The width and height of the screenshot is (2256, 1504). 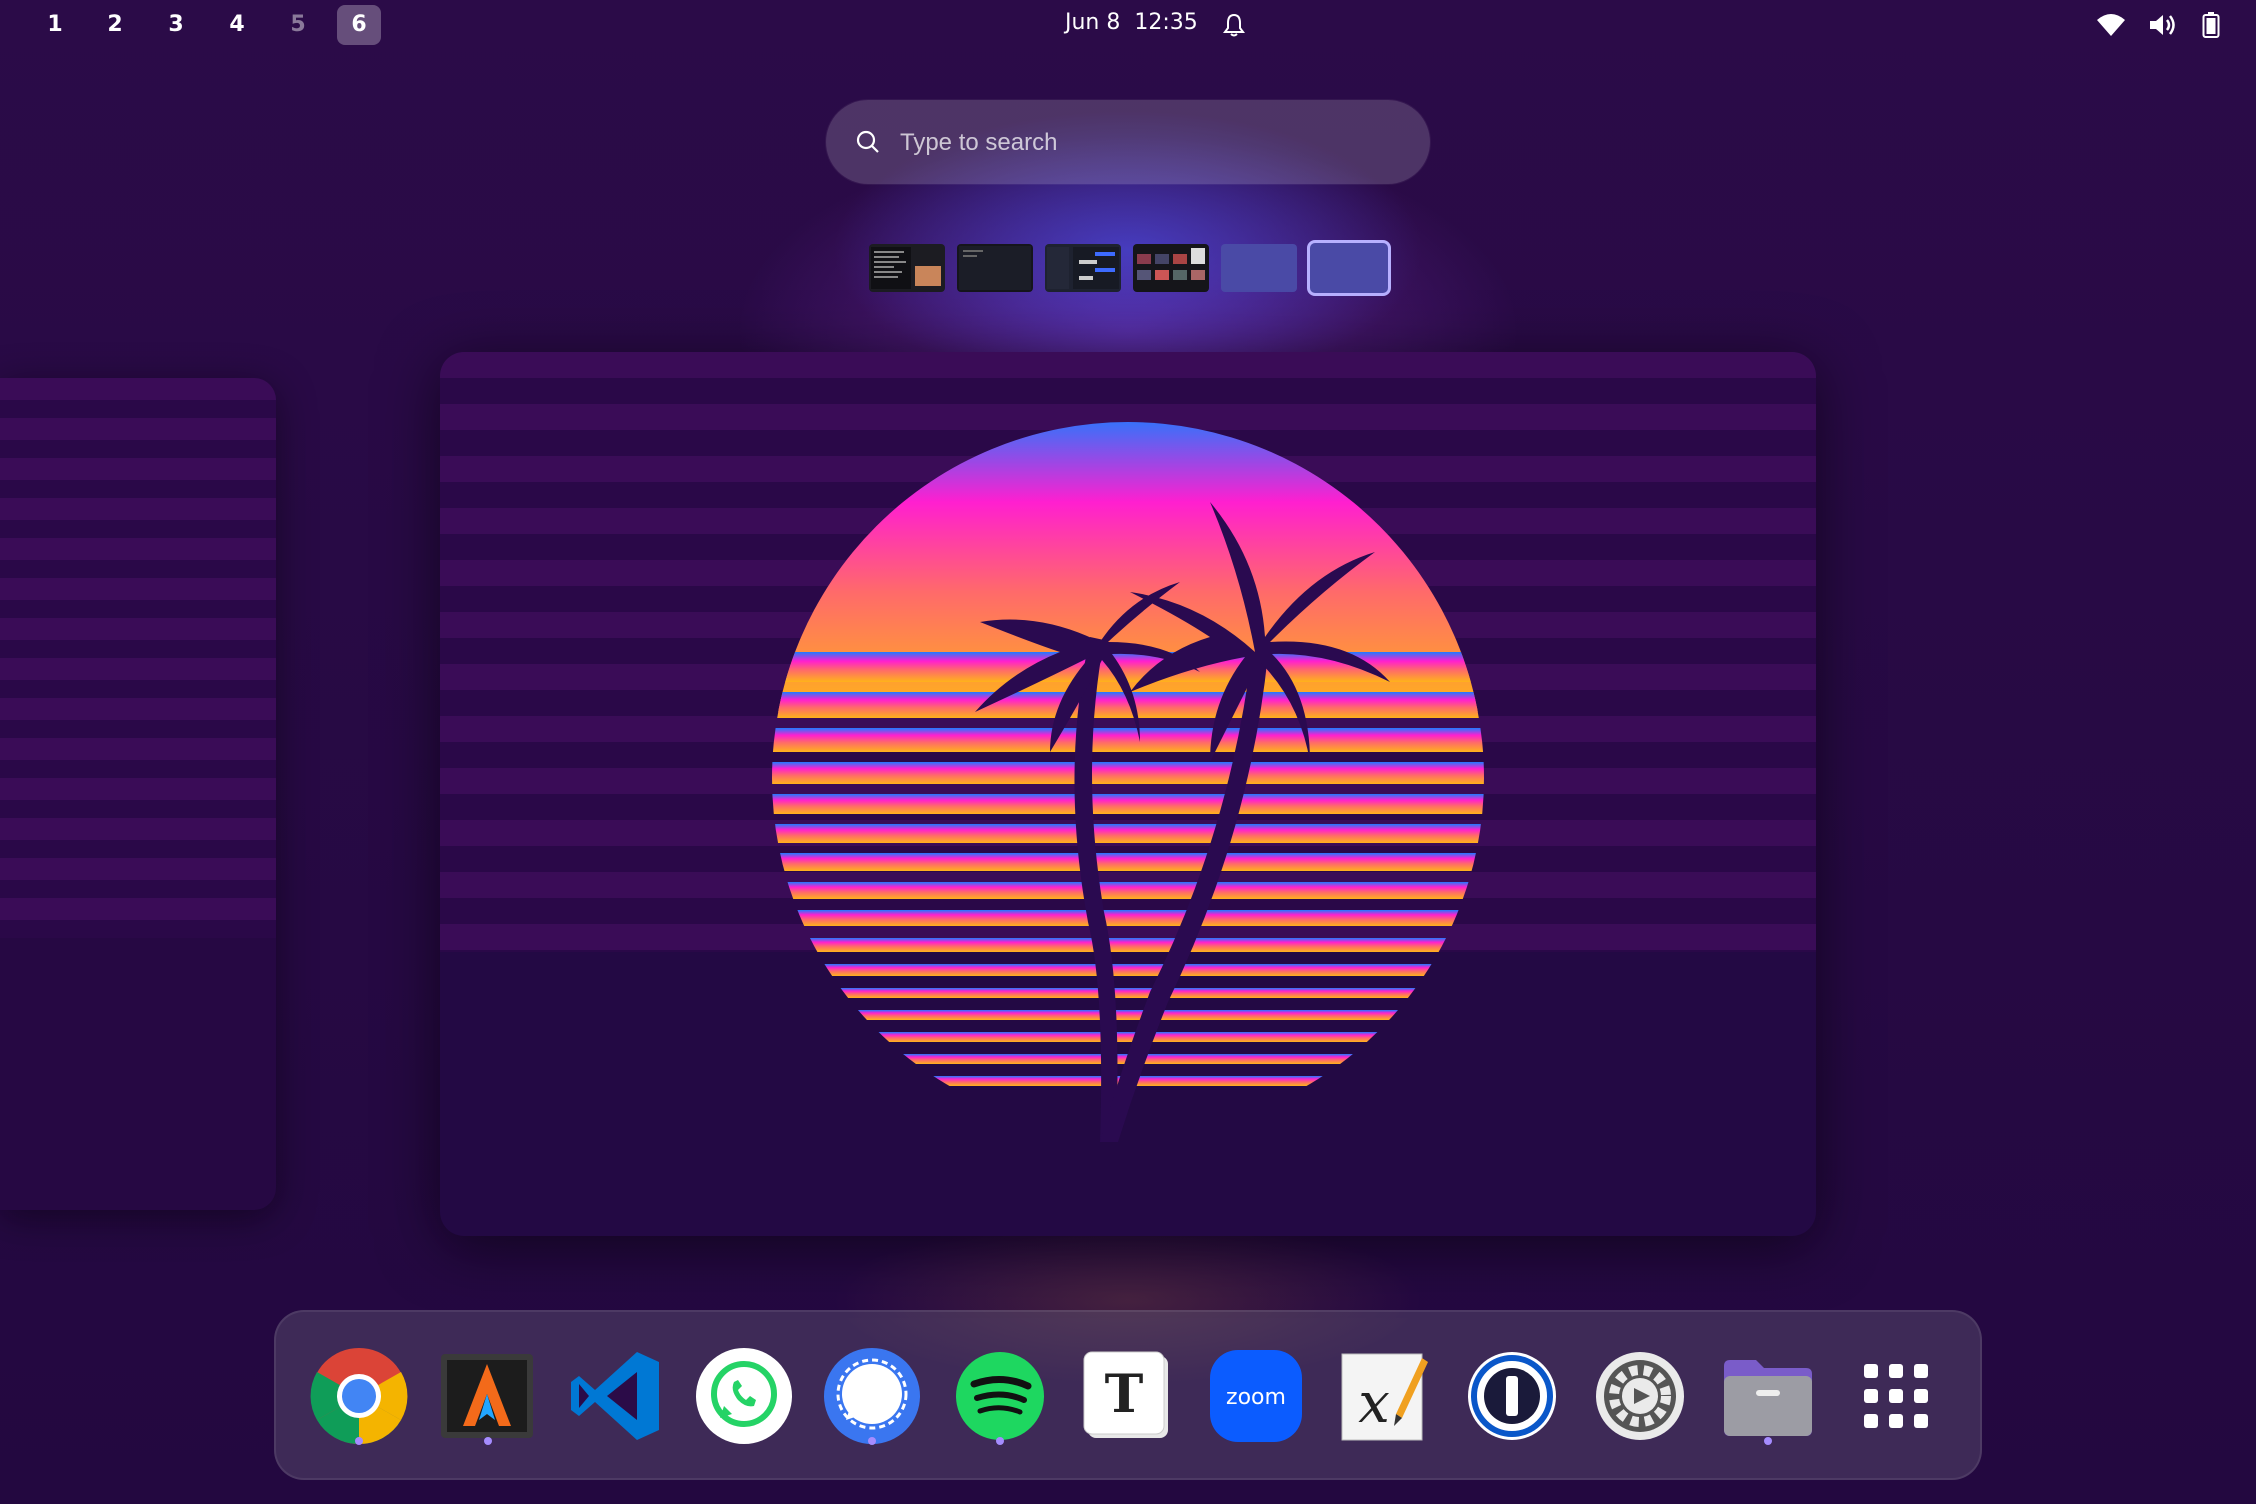 I want to click on dock-vscode-app, so click(x=615, y=1396).